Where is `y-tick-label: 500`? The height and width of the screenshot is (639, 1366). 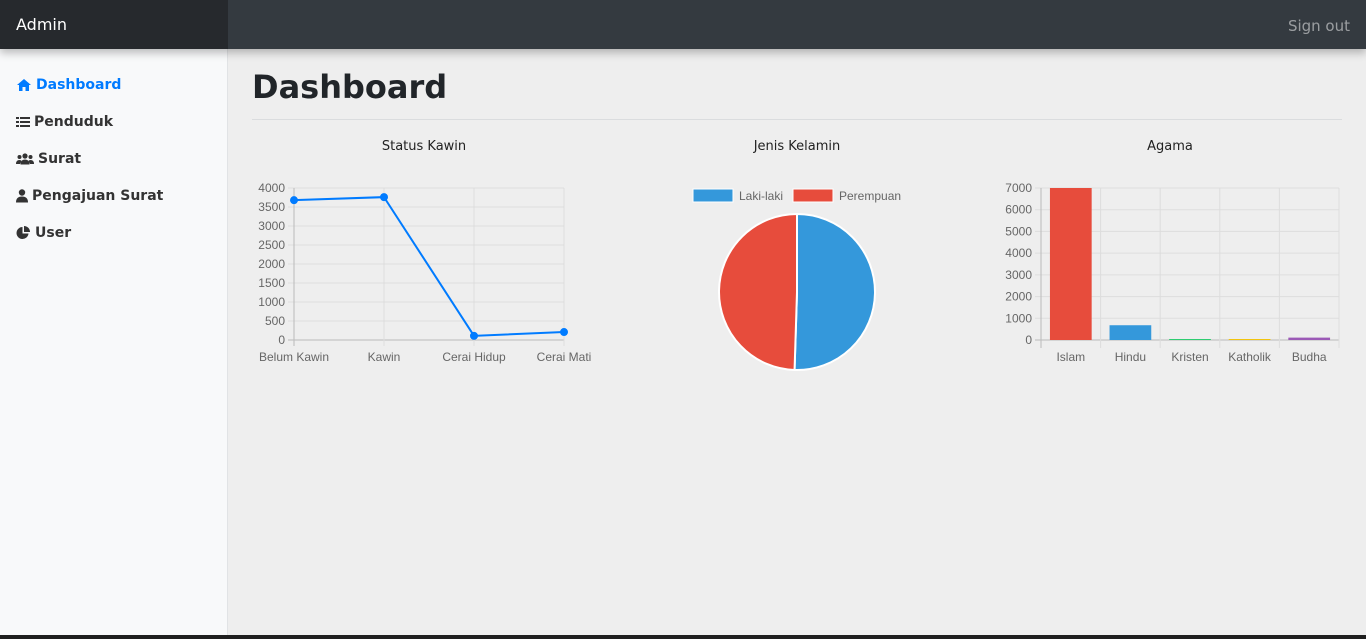 y-tick-label: 500 is located at coordinates (275, 321).